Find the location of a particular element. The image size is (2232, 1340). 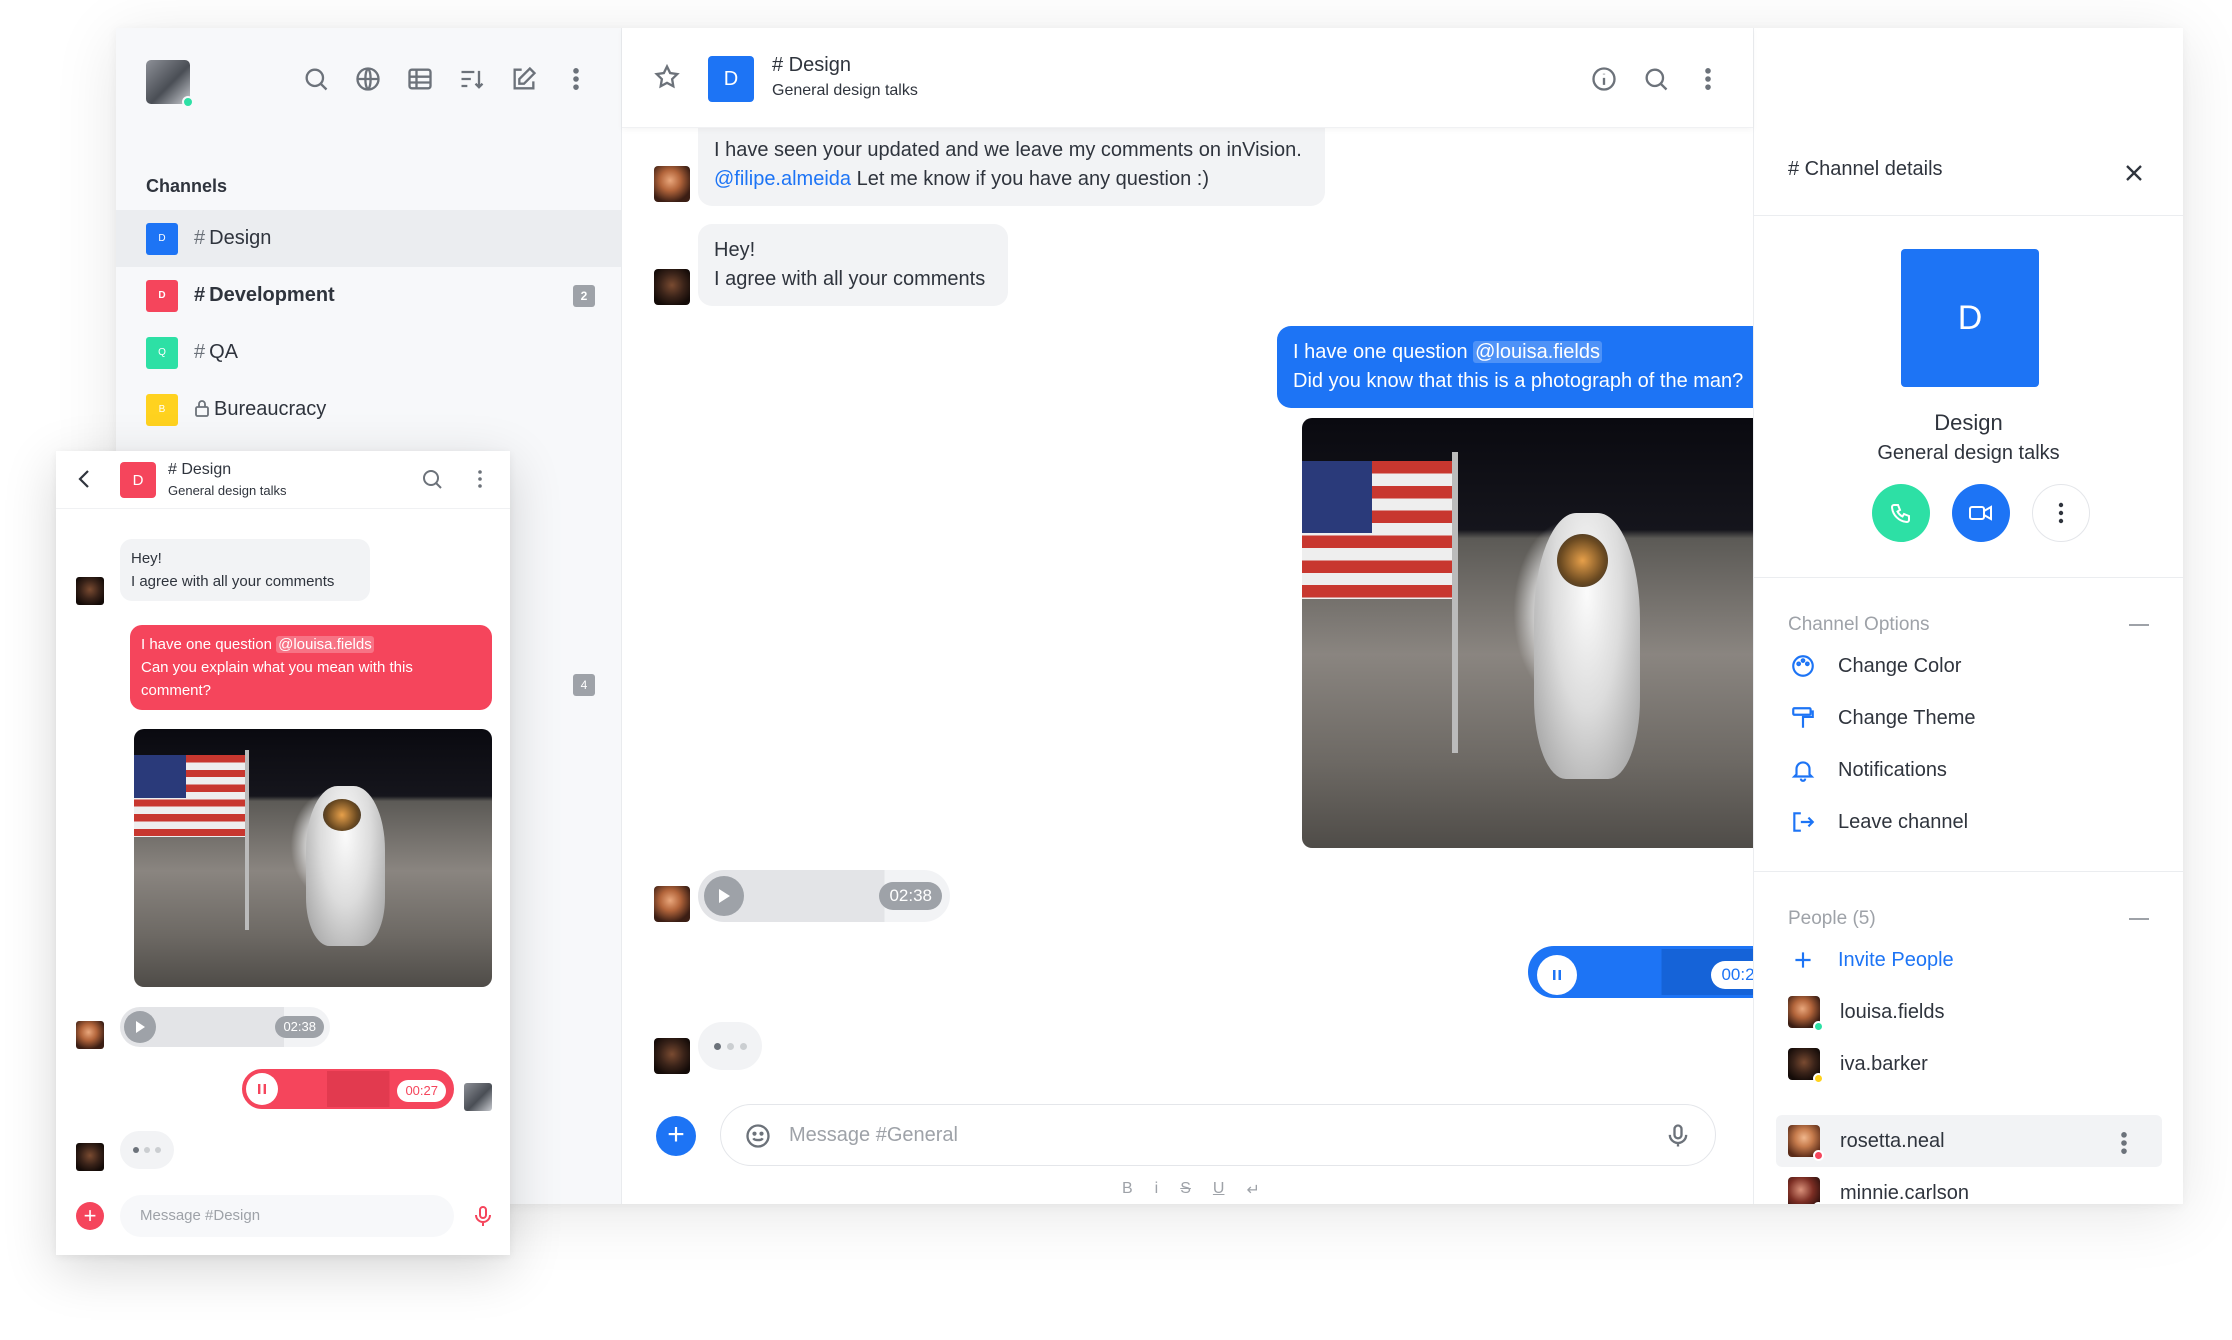

message-composer: Message #General is located at coordinates (1218, 1135).